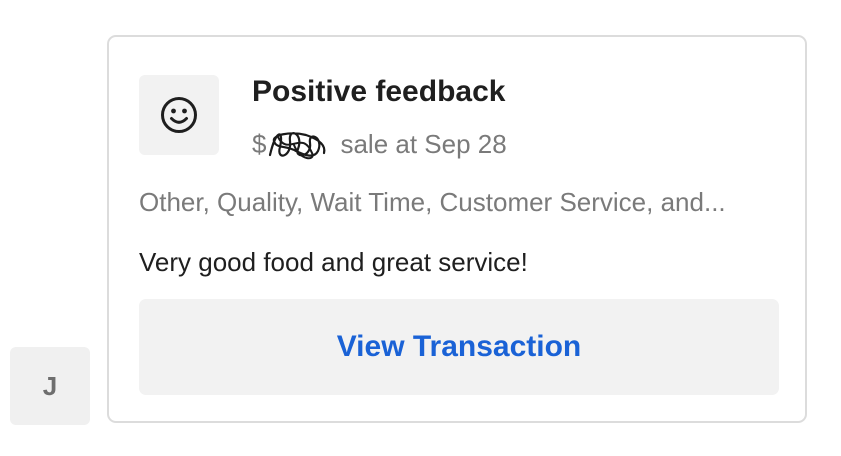 This screenshot has width=841, height=456. I want to click on feedback-title: Positive feedback, so click(379, 91).